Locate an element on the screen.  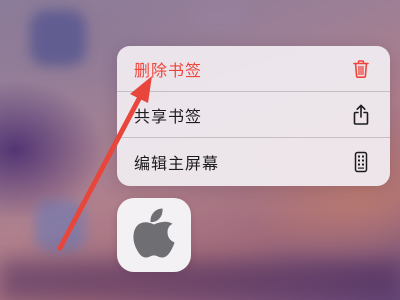
share-bookmark-menu-item: 共享书签 is located at coordinates (253, 115).